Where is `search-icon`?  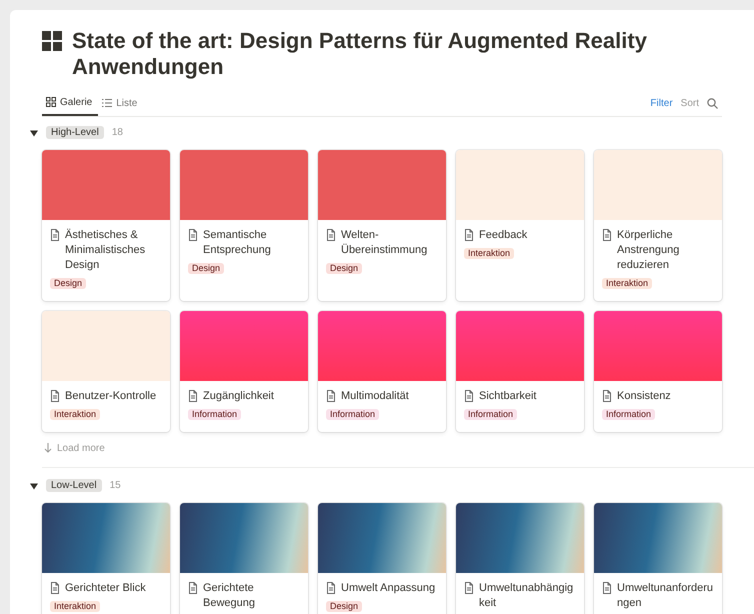
search-icon is located at coordinates (712, 103).